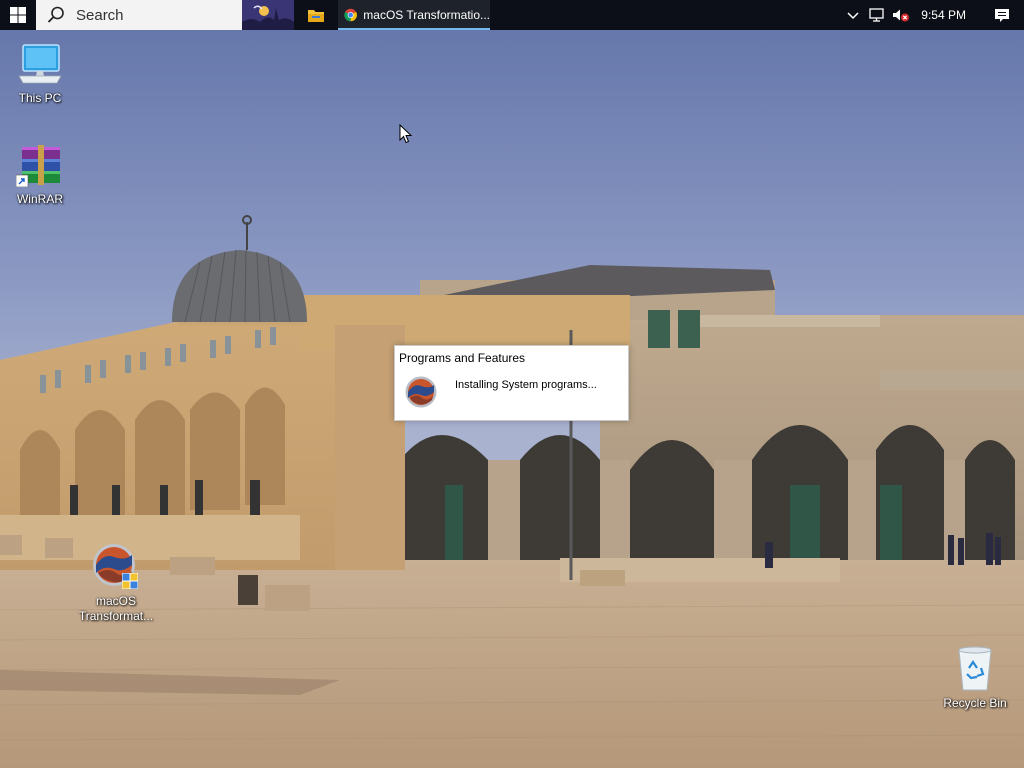  What do you see at coordinates (414, 29) in the screenshot?
I see `active-window-indicator` at bounding box center [414, 29].